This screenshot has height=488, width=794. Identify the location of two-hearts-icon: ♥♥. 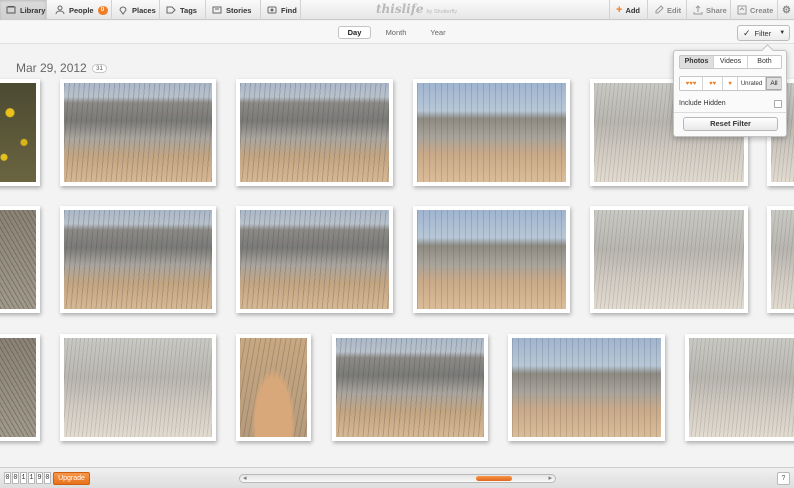
(712, 83).